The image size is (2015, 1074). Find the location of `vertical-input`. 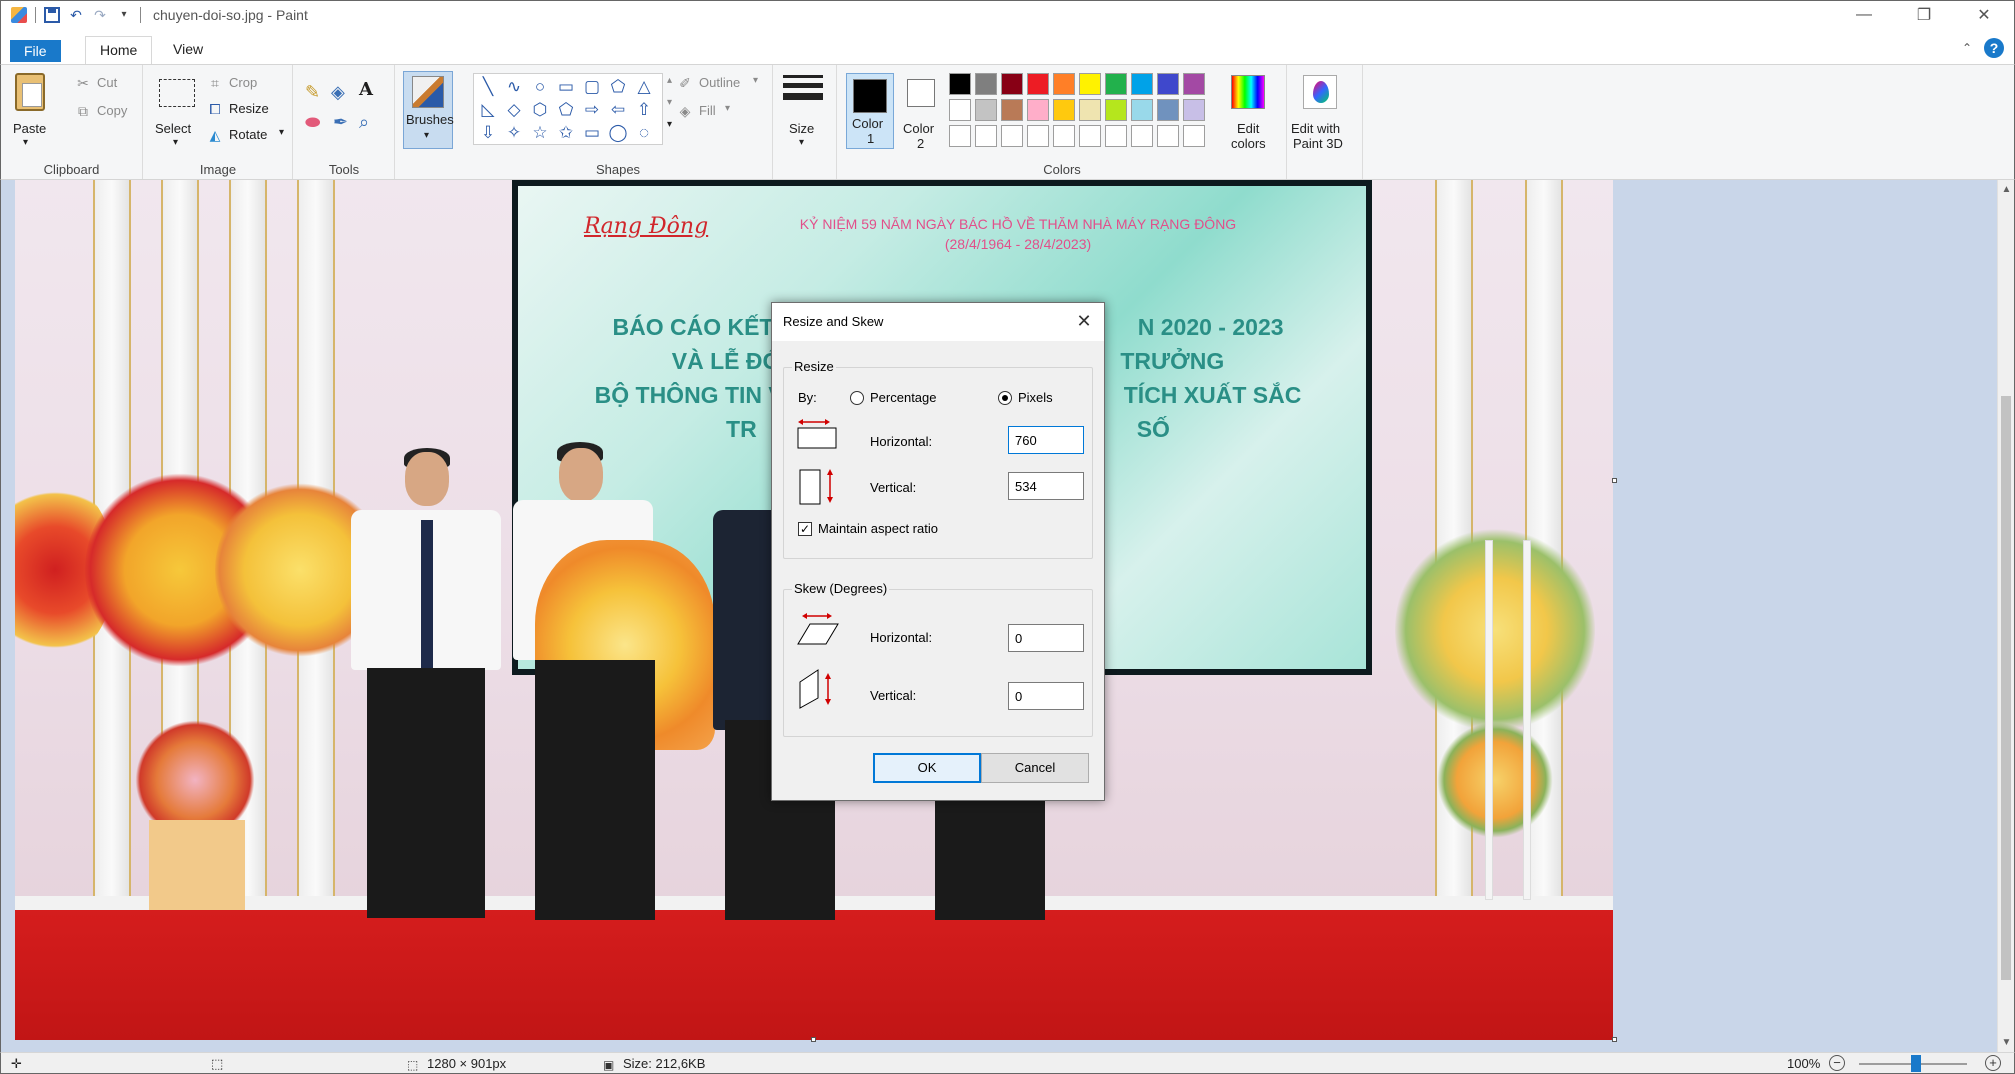

vertical-input is located at coordinates (1046, 486).